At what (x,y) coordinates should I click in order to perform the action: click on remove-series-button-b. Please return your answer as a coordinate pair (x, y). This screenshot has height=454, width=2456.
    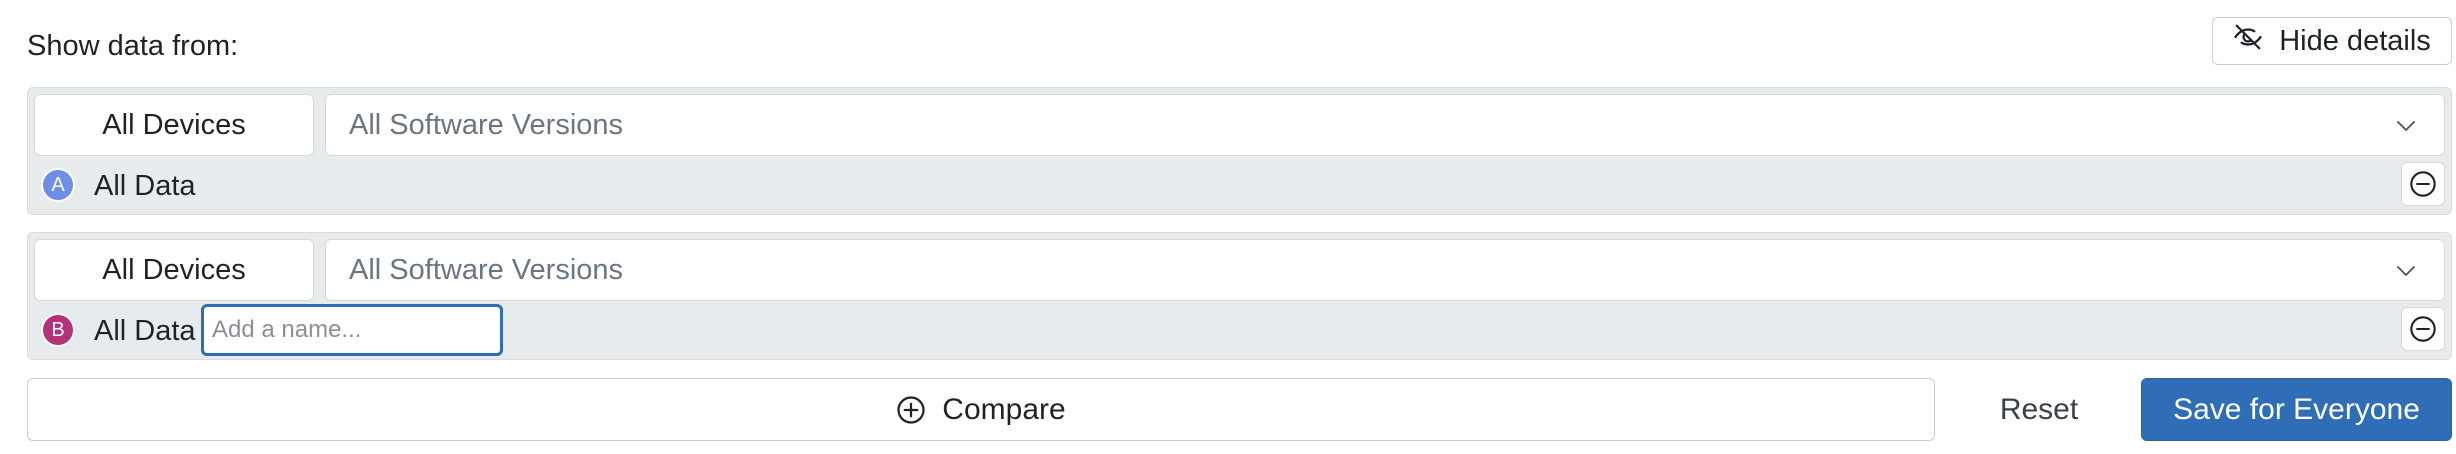
    Looking at the image, I should click on (2423, 329).